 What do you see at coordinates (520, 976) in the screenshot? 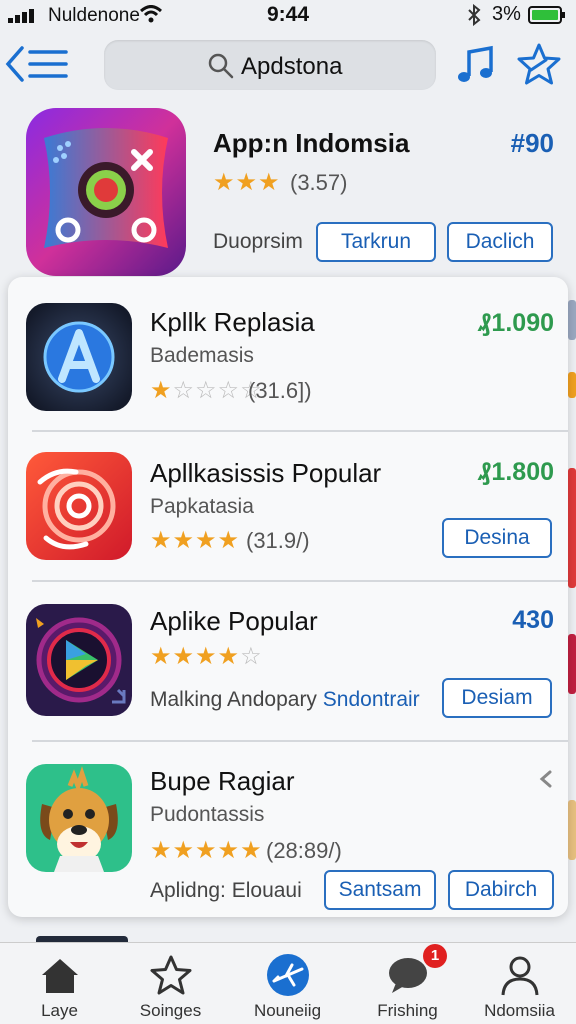
I see `profile-icon` at bounding box center [520, 976].